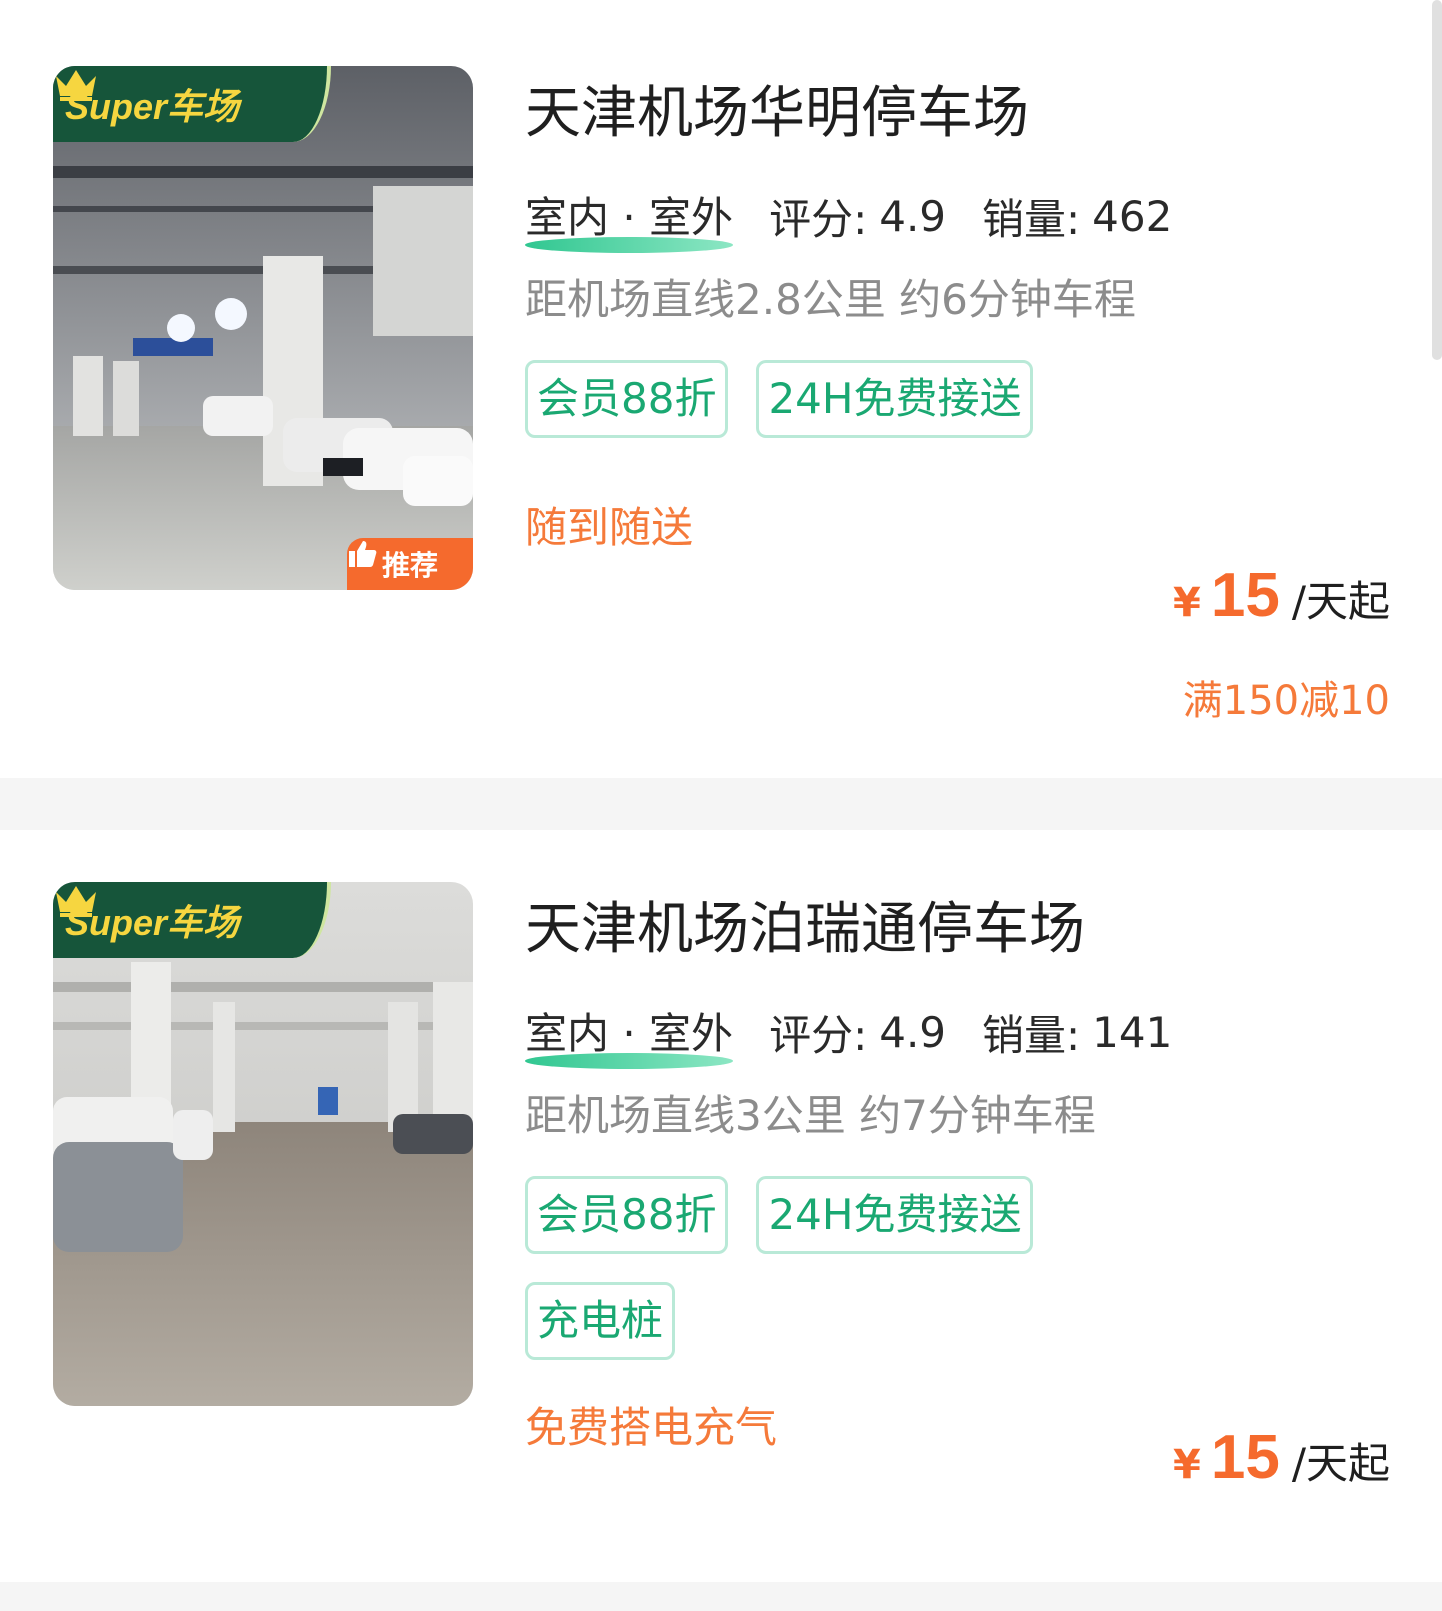  What do you see at coordinates (1437, 180) in the screenshot?
I see `scrollbar` at bounding box center [1437, 180].